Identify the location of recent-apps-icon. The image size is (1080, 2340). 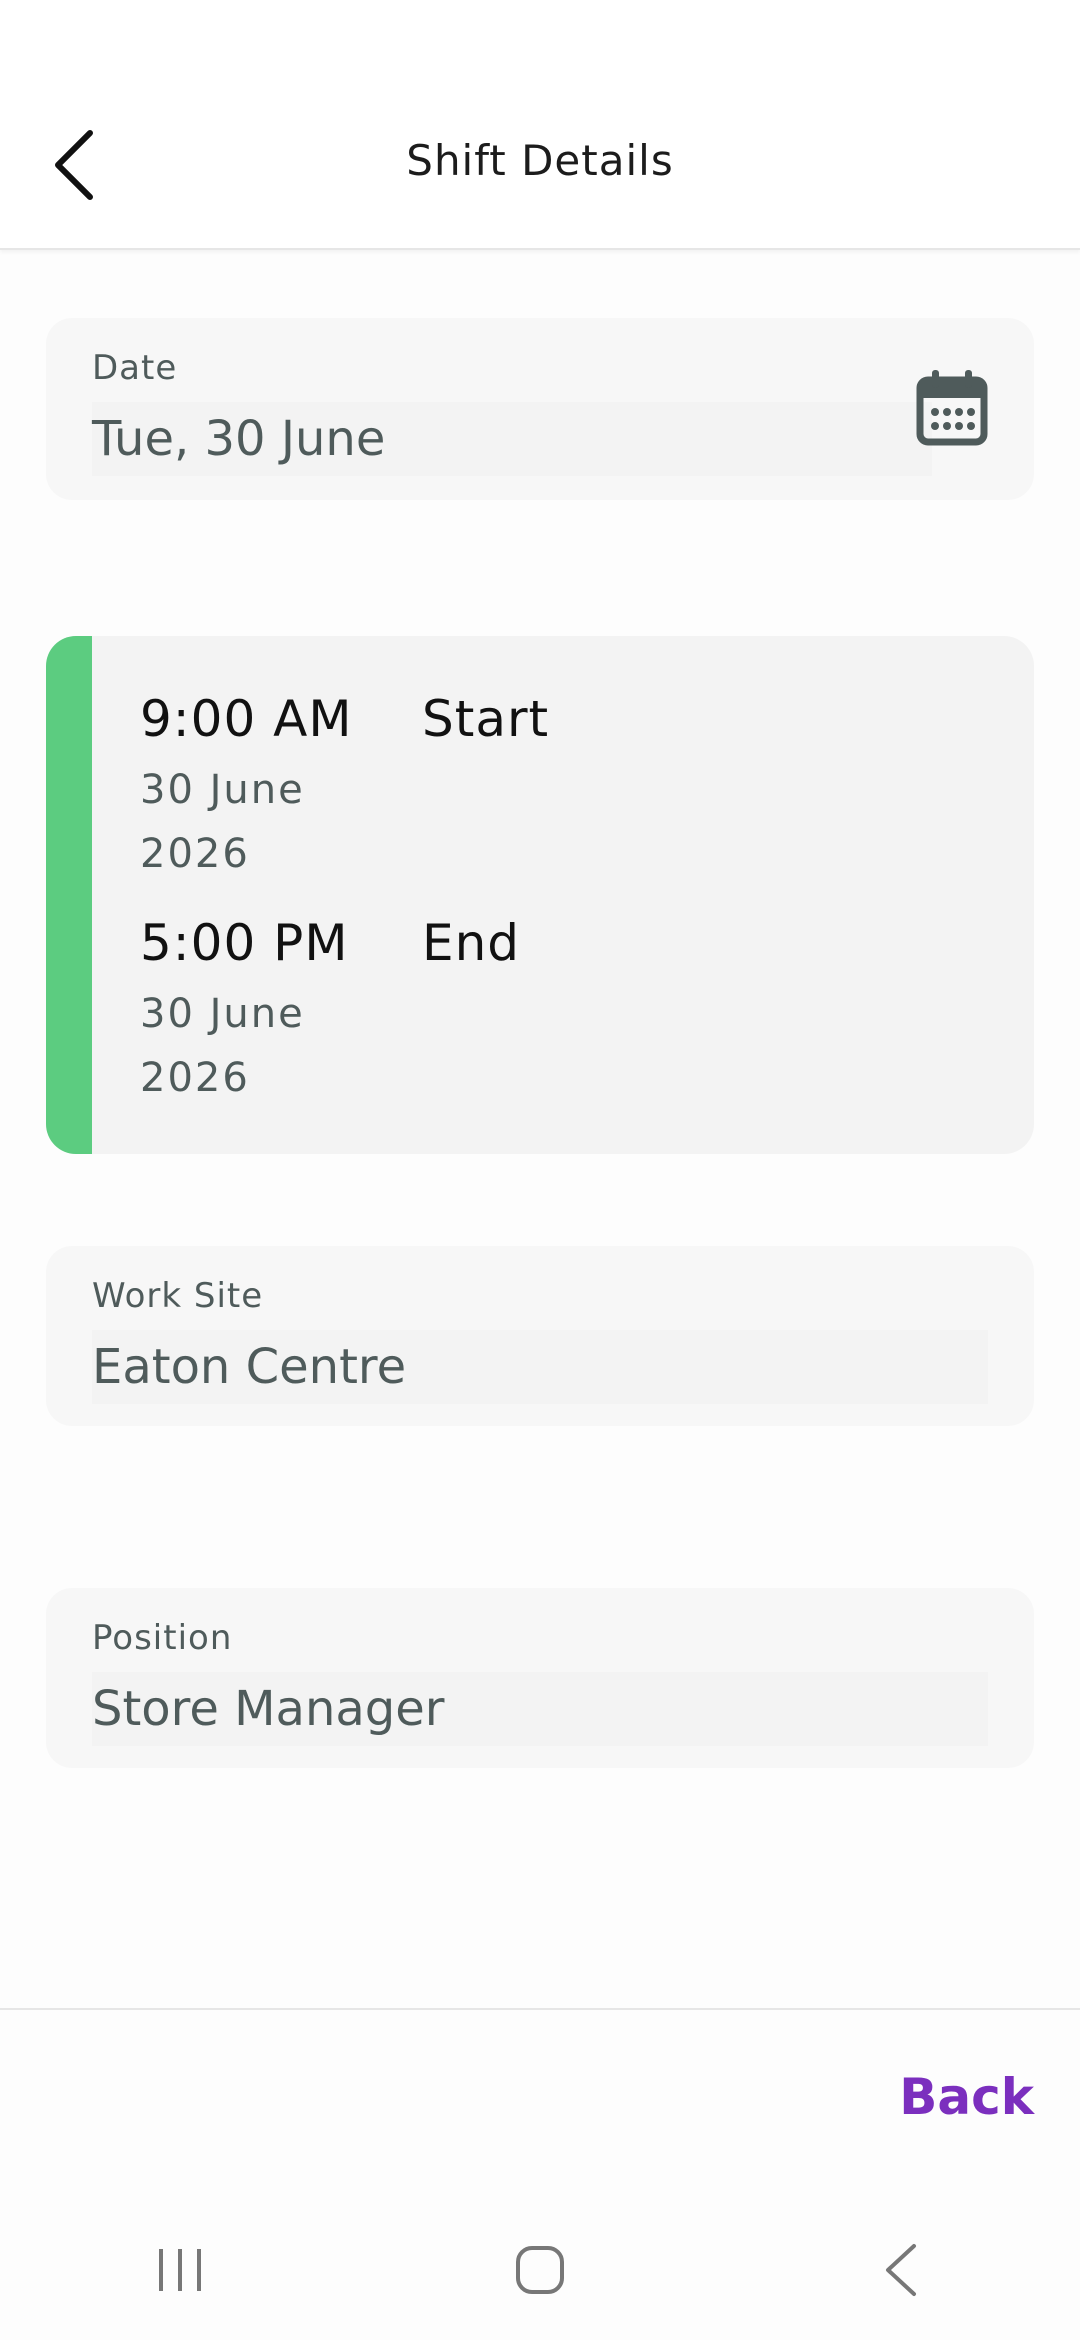
(180, 2270).